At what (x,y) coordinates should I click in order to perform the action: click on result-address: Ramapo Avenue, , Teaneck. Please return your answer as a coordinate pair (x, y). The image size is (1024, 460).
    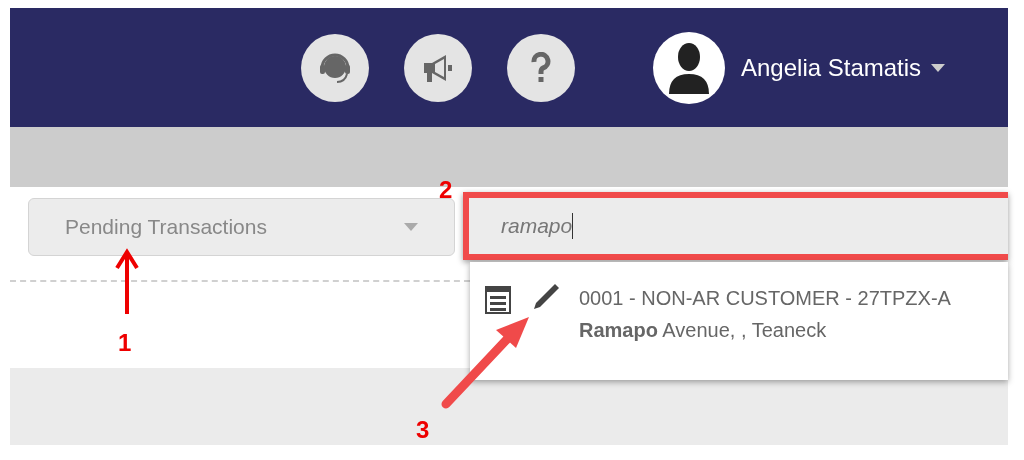
    Looking at the image, I should click on (703, 330).